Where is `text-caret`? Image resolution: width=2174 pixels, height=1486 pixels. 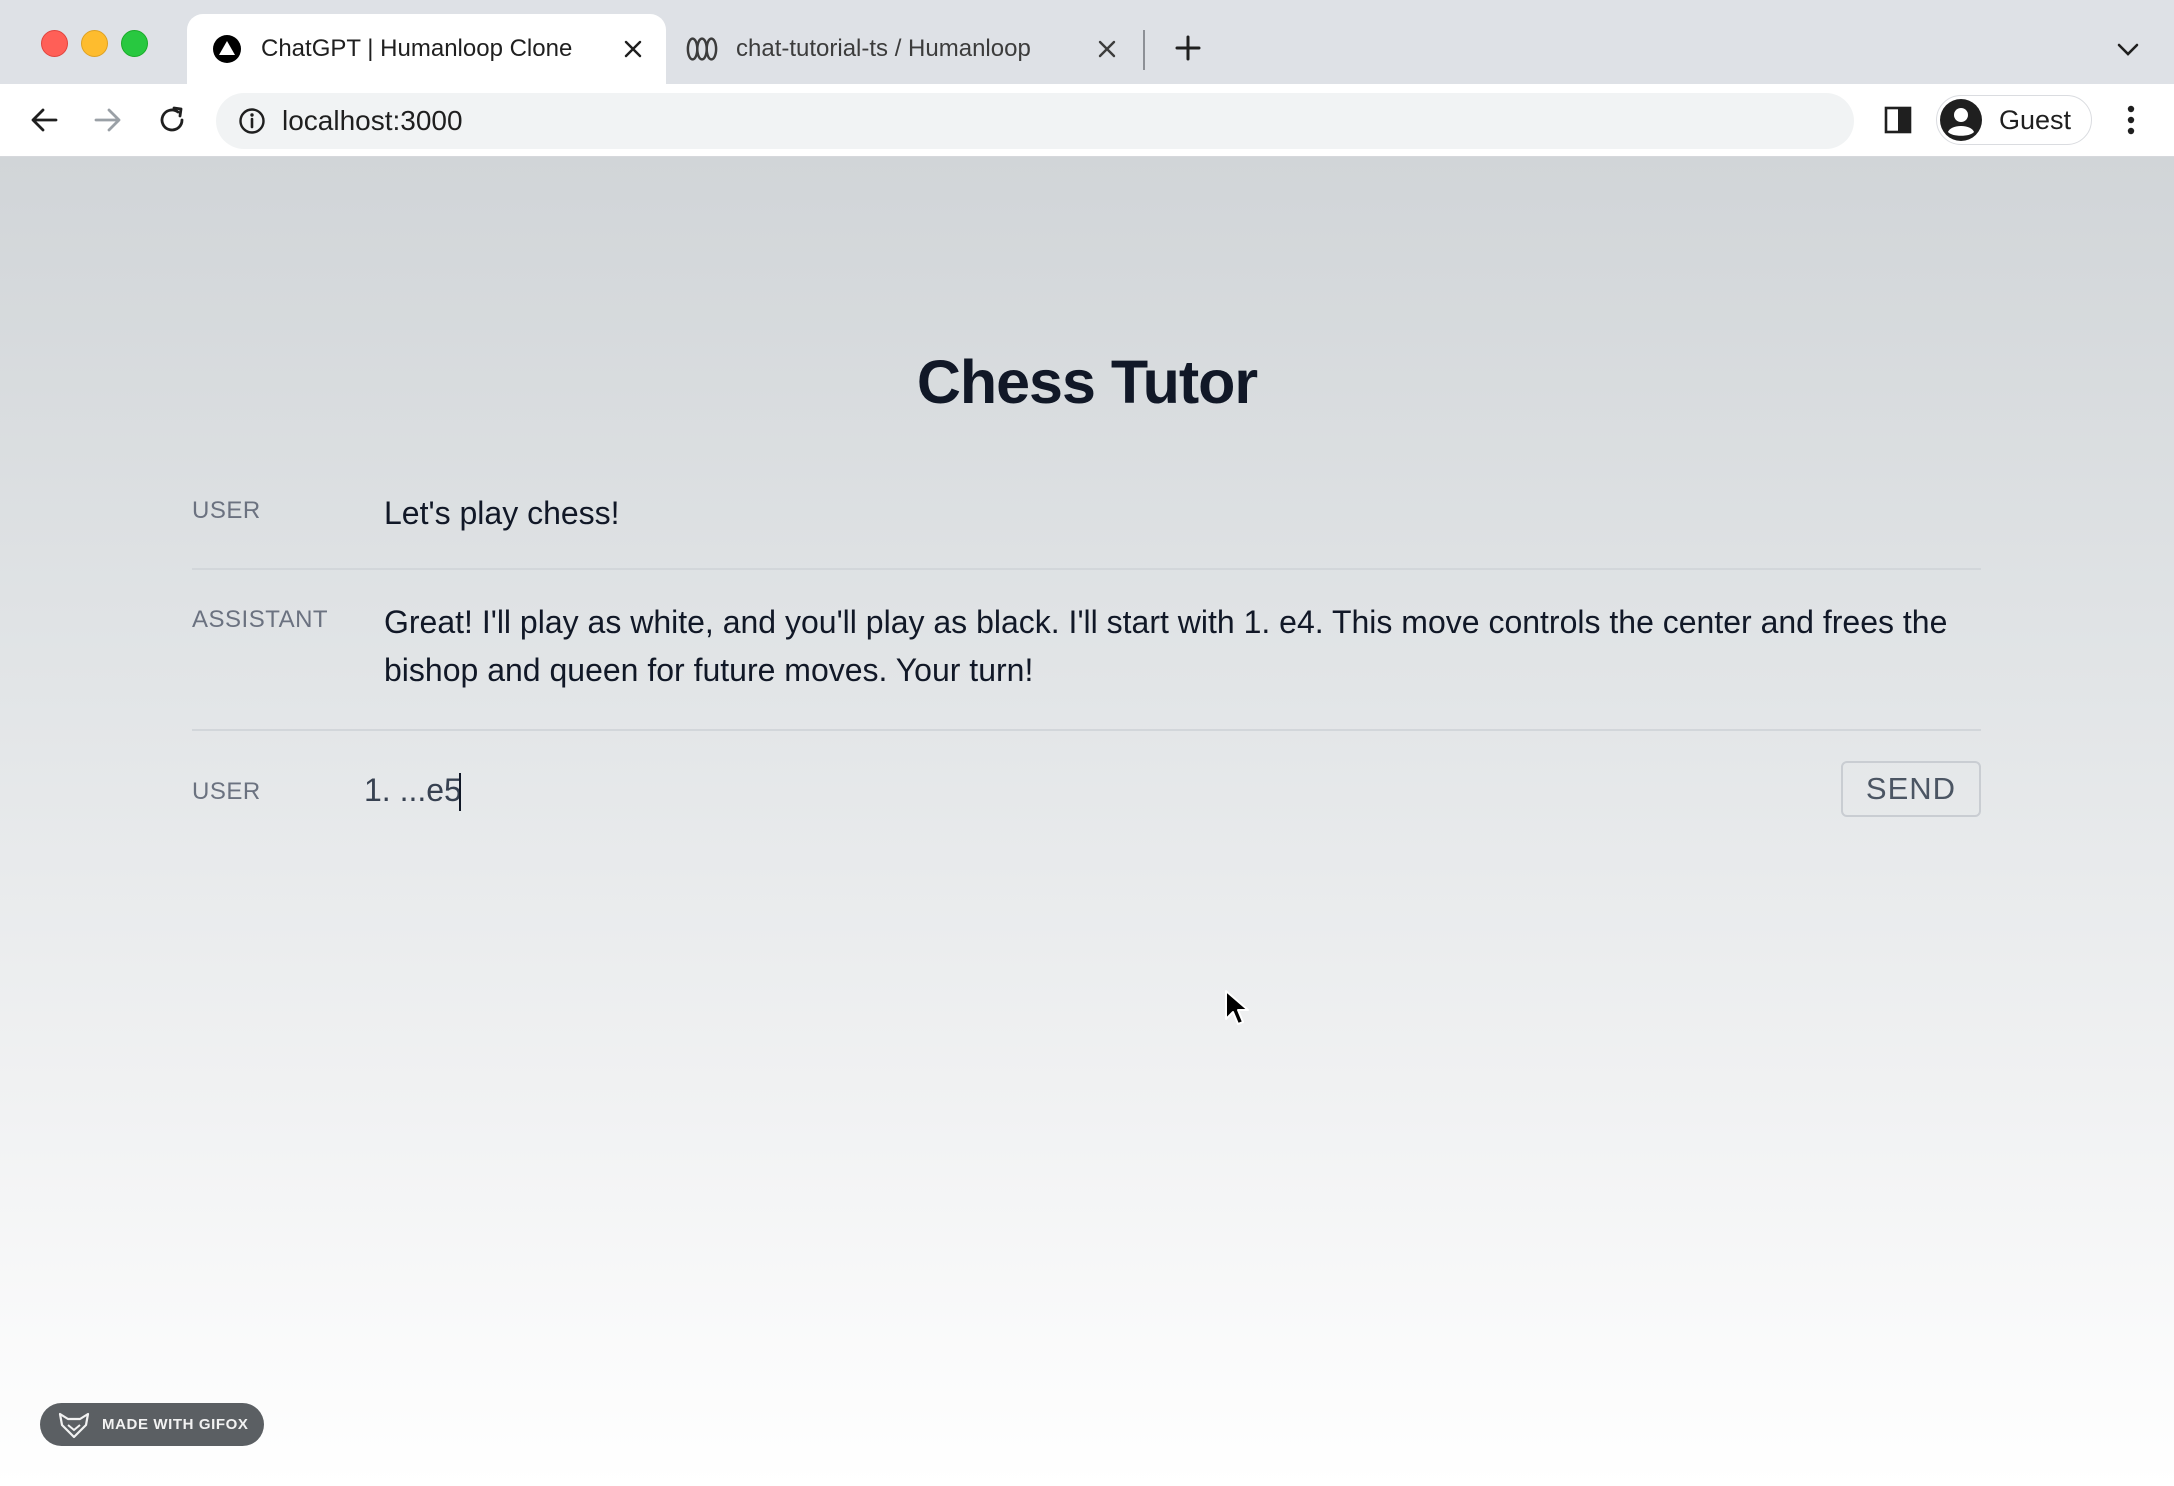 text-caret is located at coordinates (460, 792).